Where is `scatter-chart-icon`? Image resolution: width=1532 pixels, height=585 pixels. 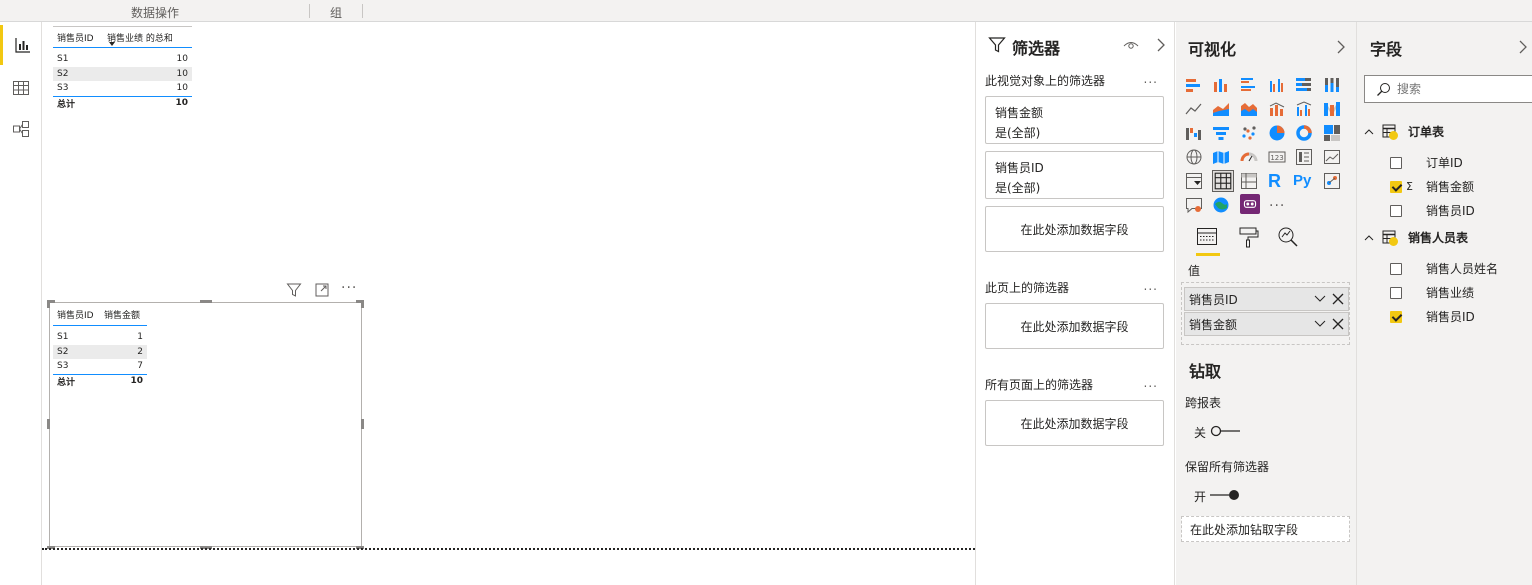
scatter-chart-icon is located at coordinates (1249, 133).